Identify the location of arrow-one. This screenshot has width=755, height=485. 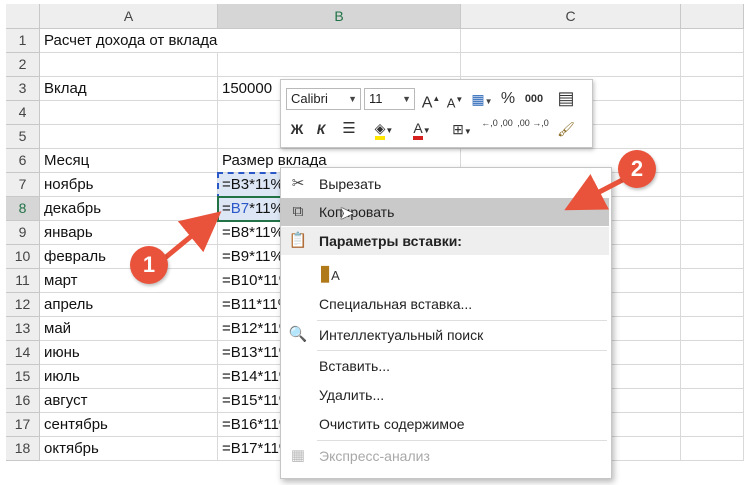
(190, 237).